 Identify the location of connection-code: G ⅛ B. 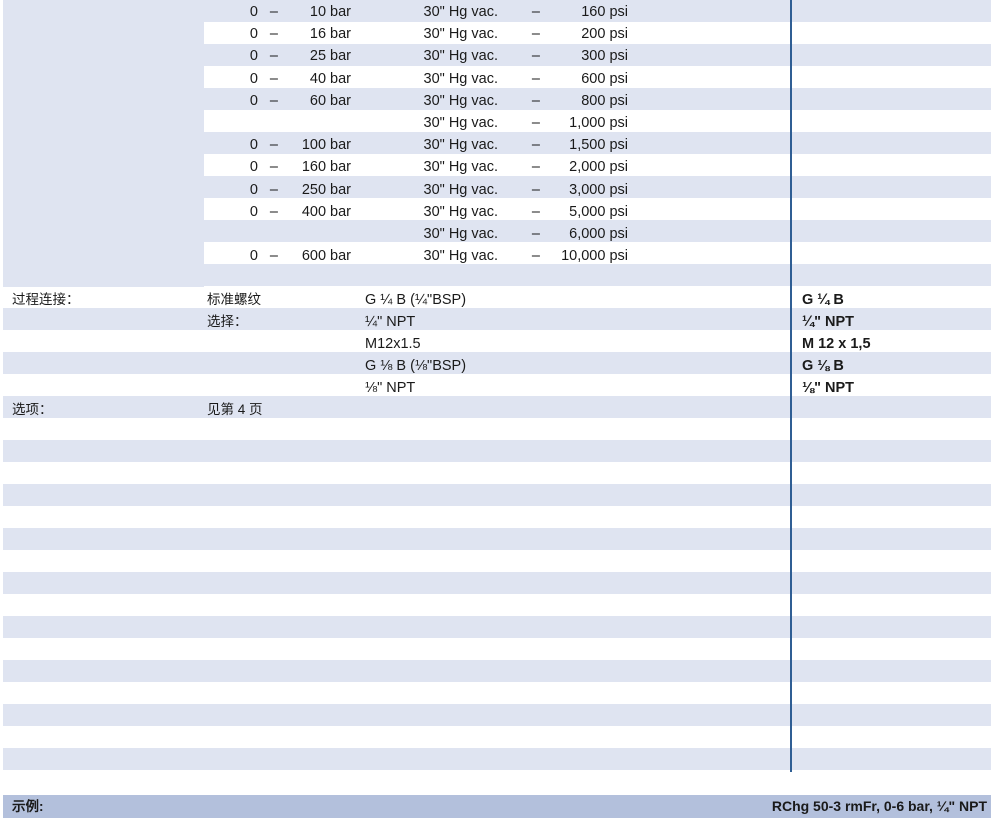
(823, 366).